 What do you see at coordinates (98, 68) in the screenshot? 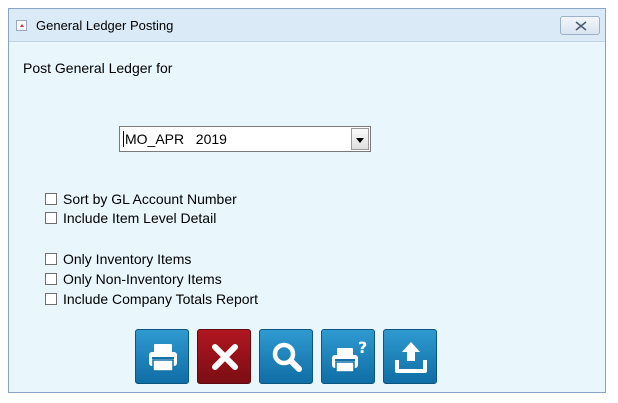
I see `post-ledger-heading: Post General Ledger for` at bounding box center [98, 68].